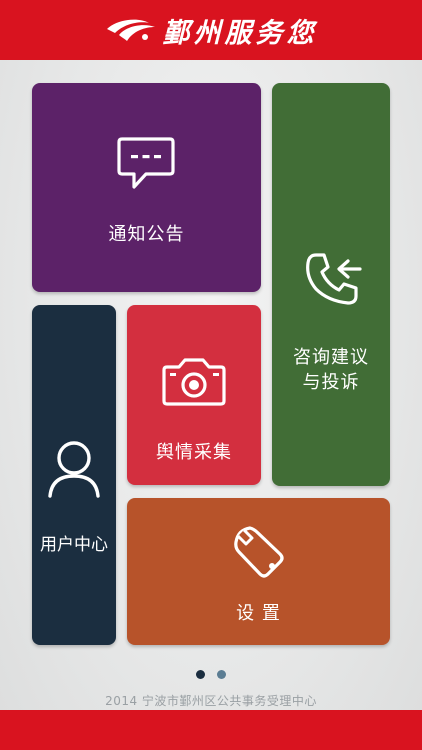 The image size is (422, 750). Describe the element at coordinates (258, 613) in the screenshot. I see `settings-label: 设 置` at that location.